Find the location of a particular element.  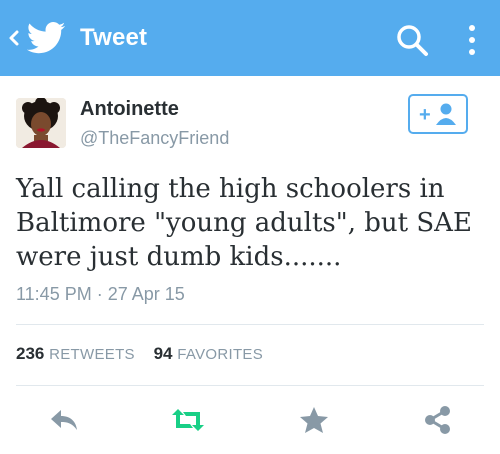

retweets-stat: 236 RETWEETS is located at coordinates (78, 353).